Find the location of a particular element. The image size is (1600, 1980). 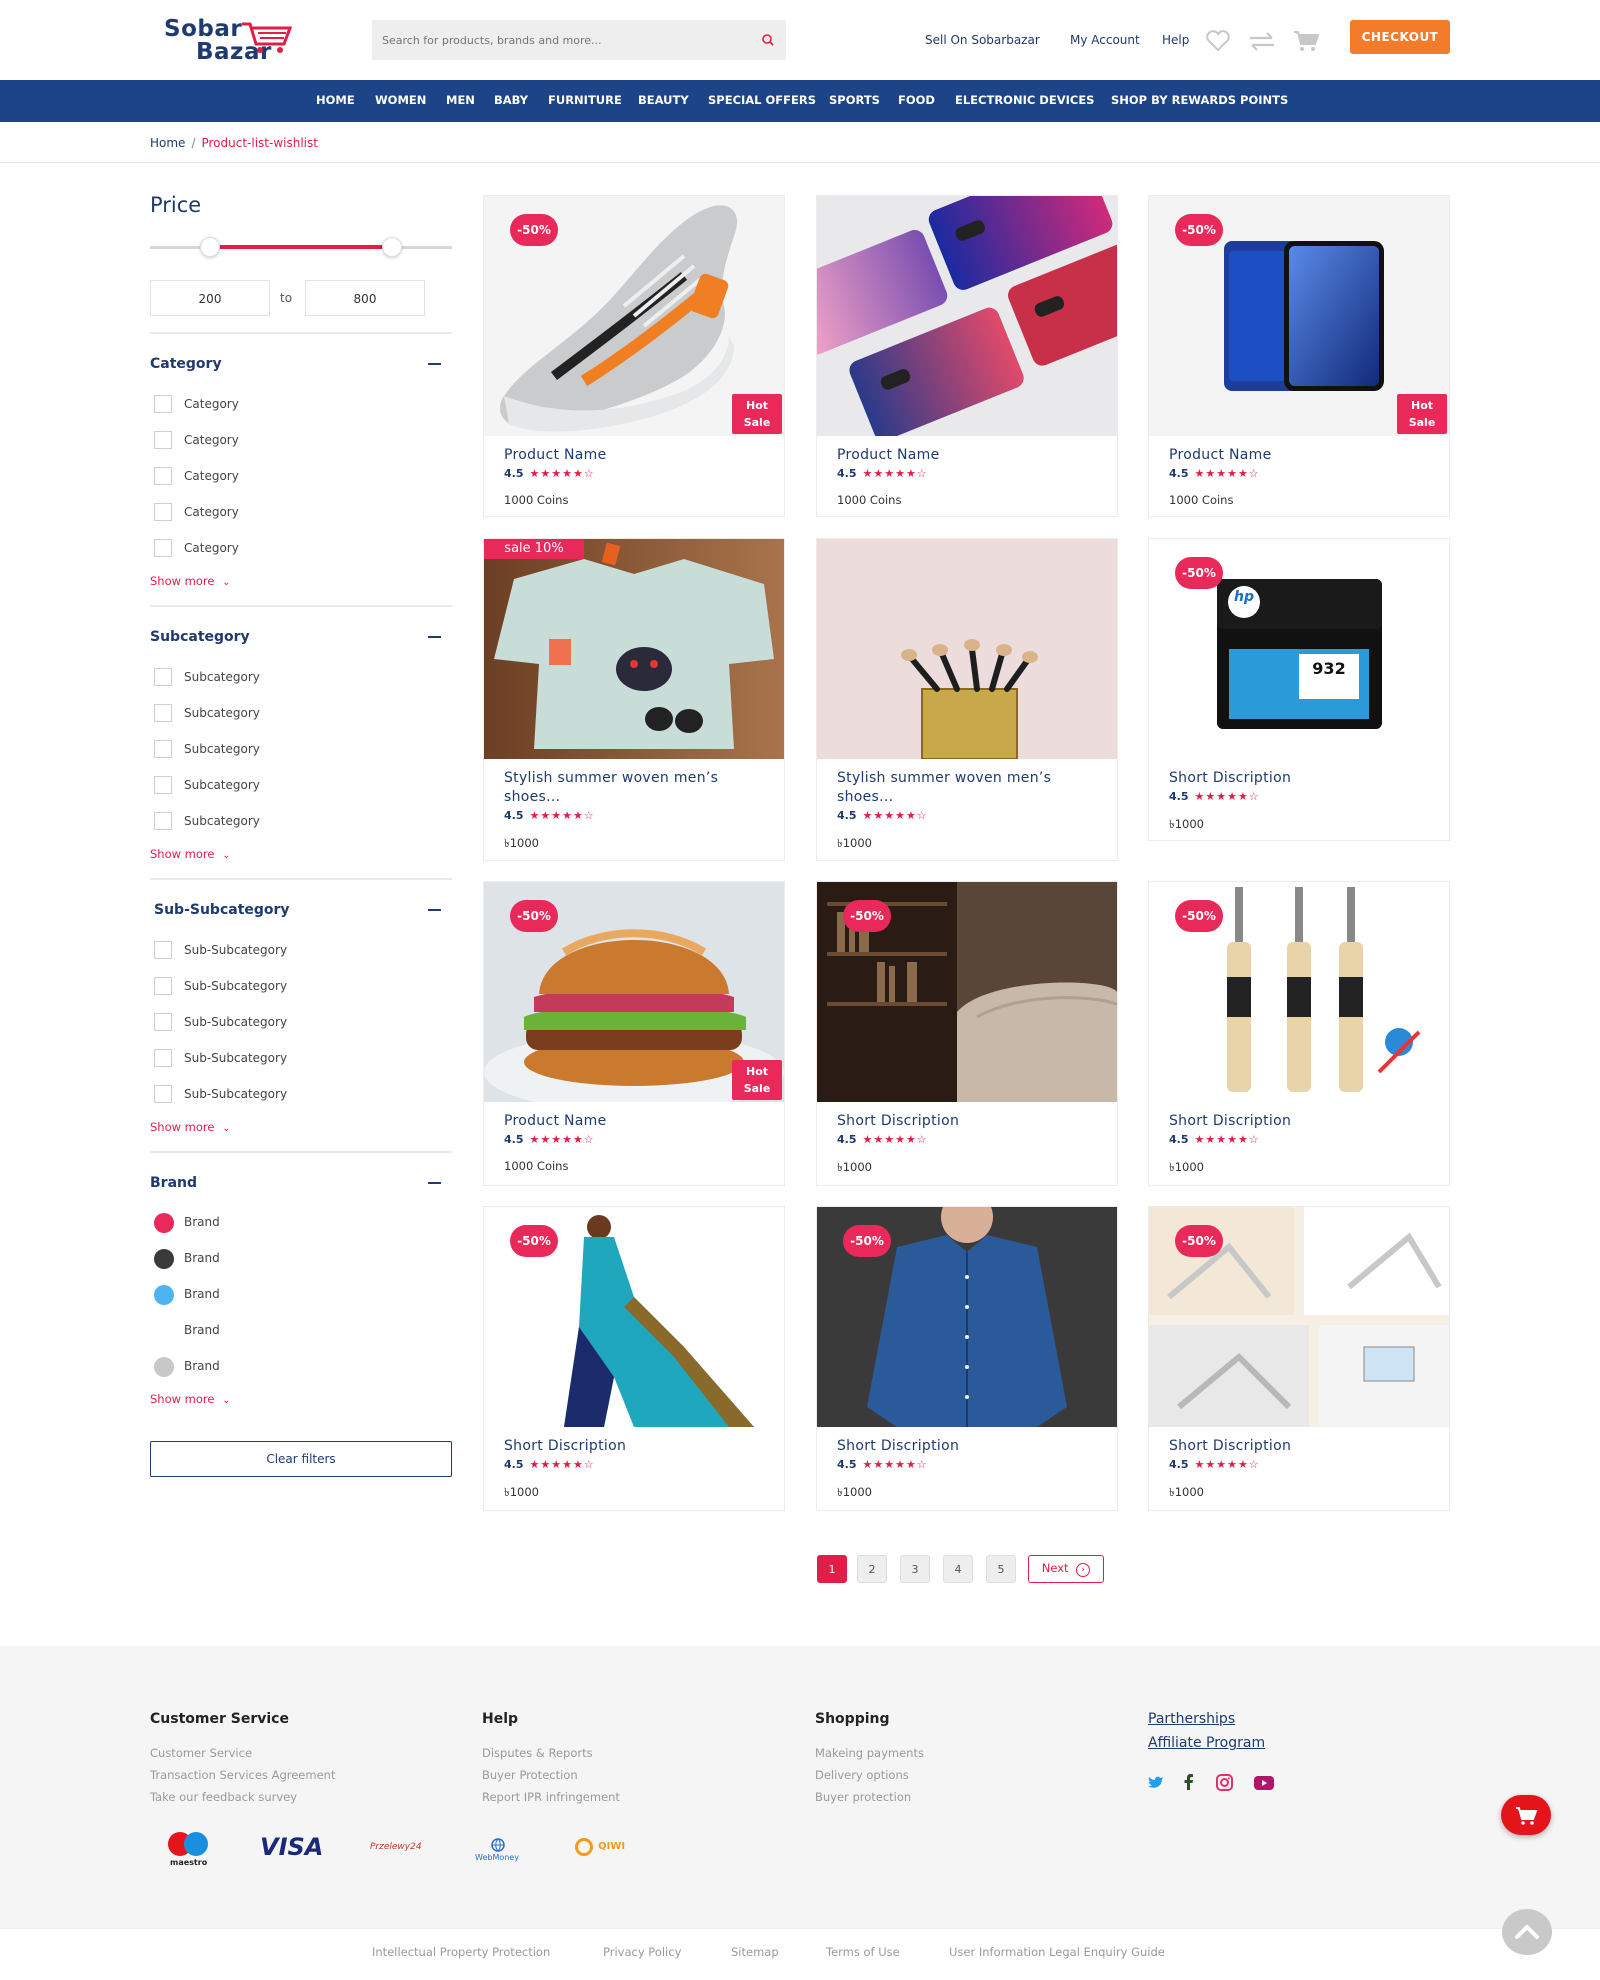

category-show-more: Show more ⌄ is located at coordinates (190, 581).